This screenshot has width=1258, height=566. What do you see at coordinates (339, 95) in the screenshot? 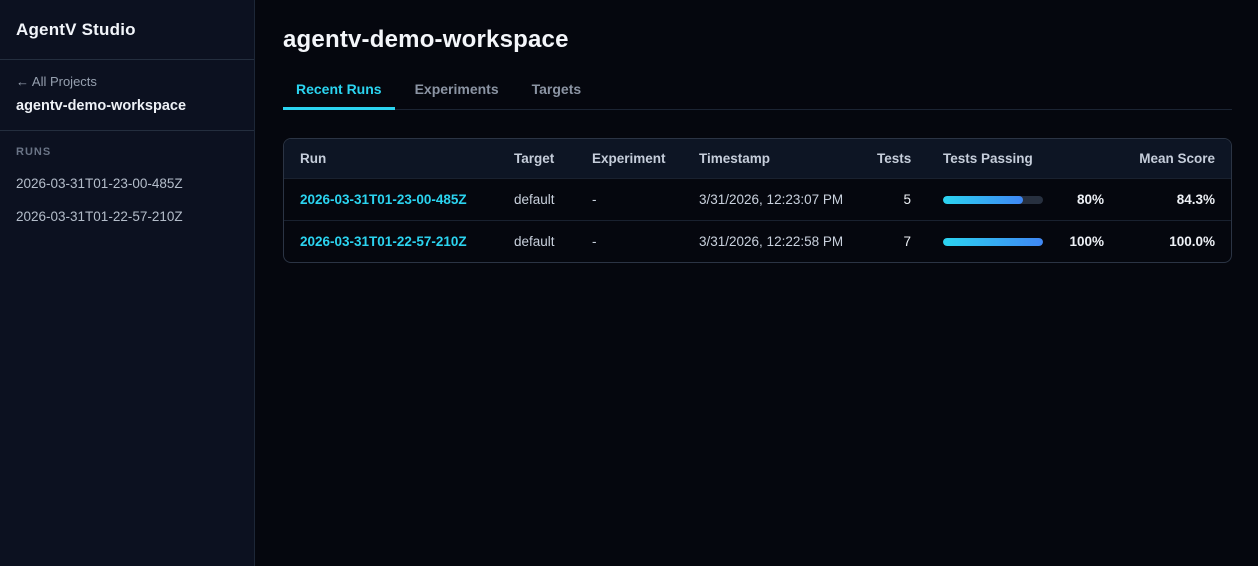
I see `tab: Recent Runs` at bounding box center [339, 95].